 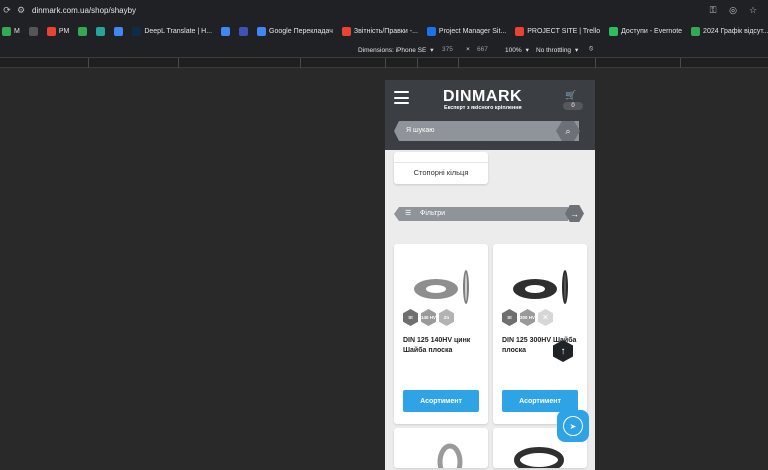 What do you see at coordinates (441, 162) in the screenshot?
I see `card-divider` at bounding box center [441, 162].